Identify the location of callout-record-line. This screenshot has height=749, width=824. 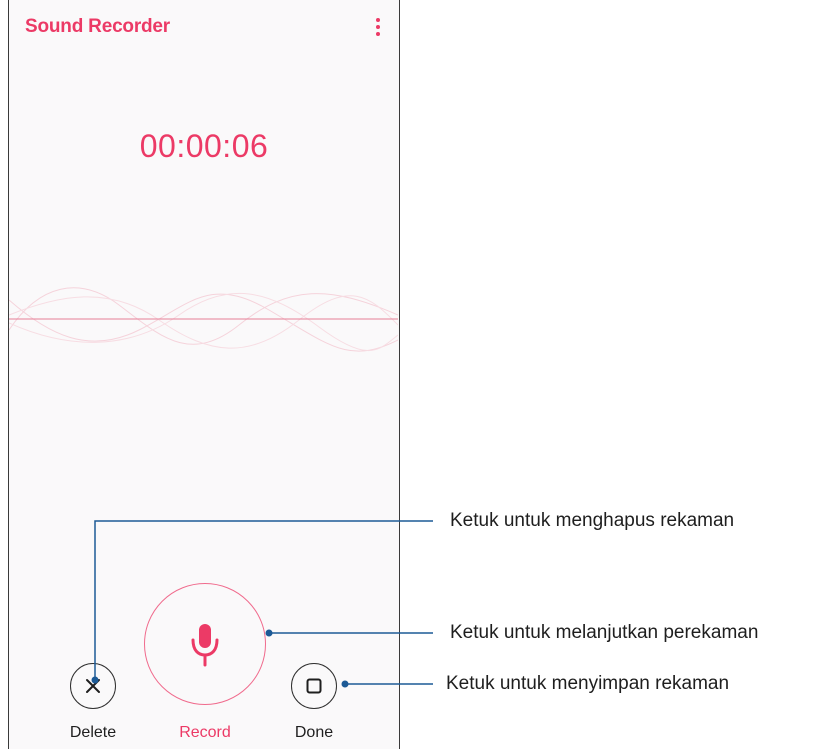
(349, 633).